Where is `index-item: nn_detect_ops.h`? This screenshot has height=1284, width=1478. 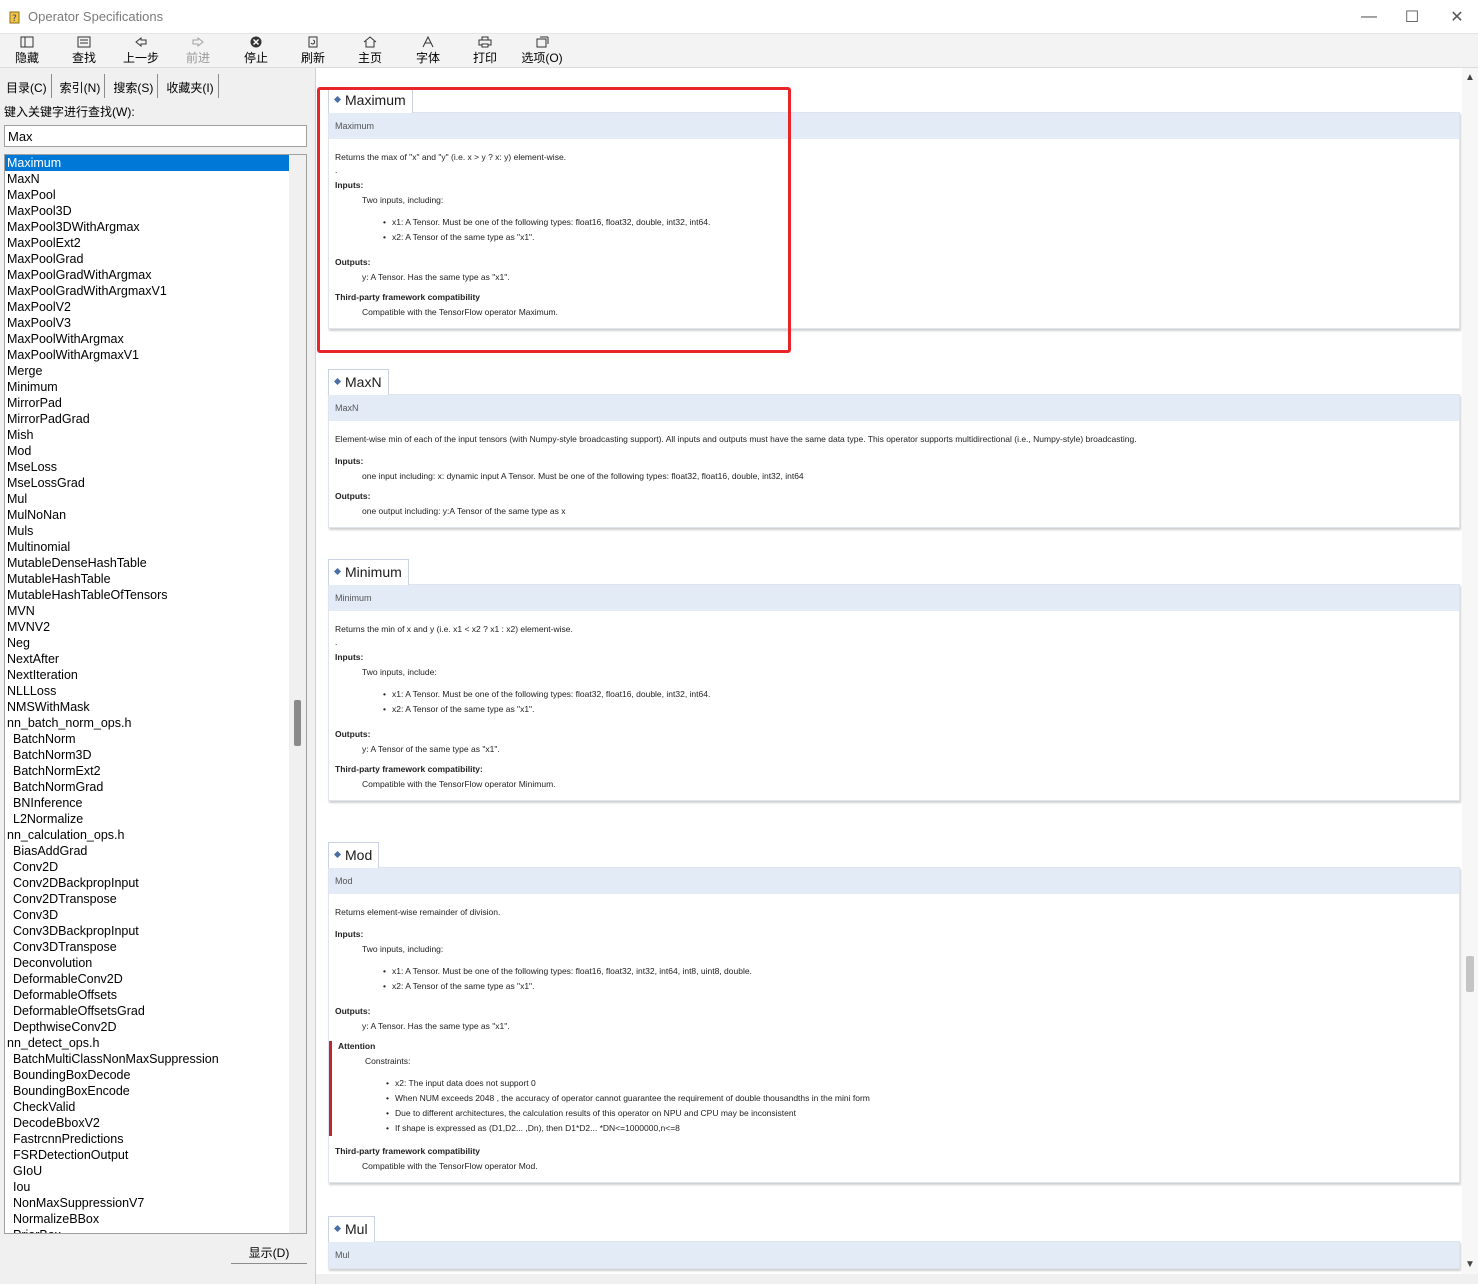
index-item: nn_detect_ops.h is located at coordinates (155, 1043).